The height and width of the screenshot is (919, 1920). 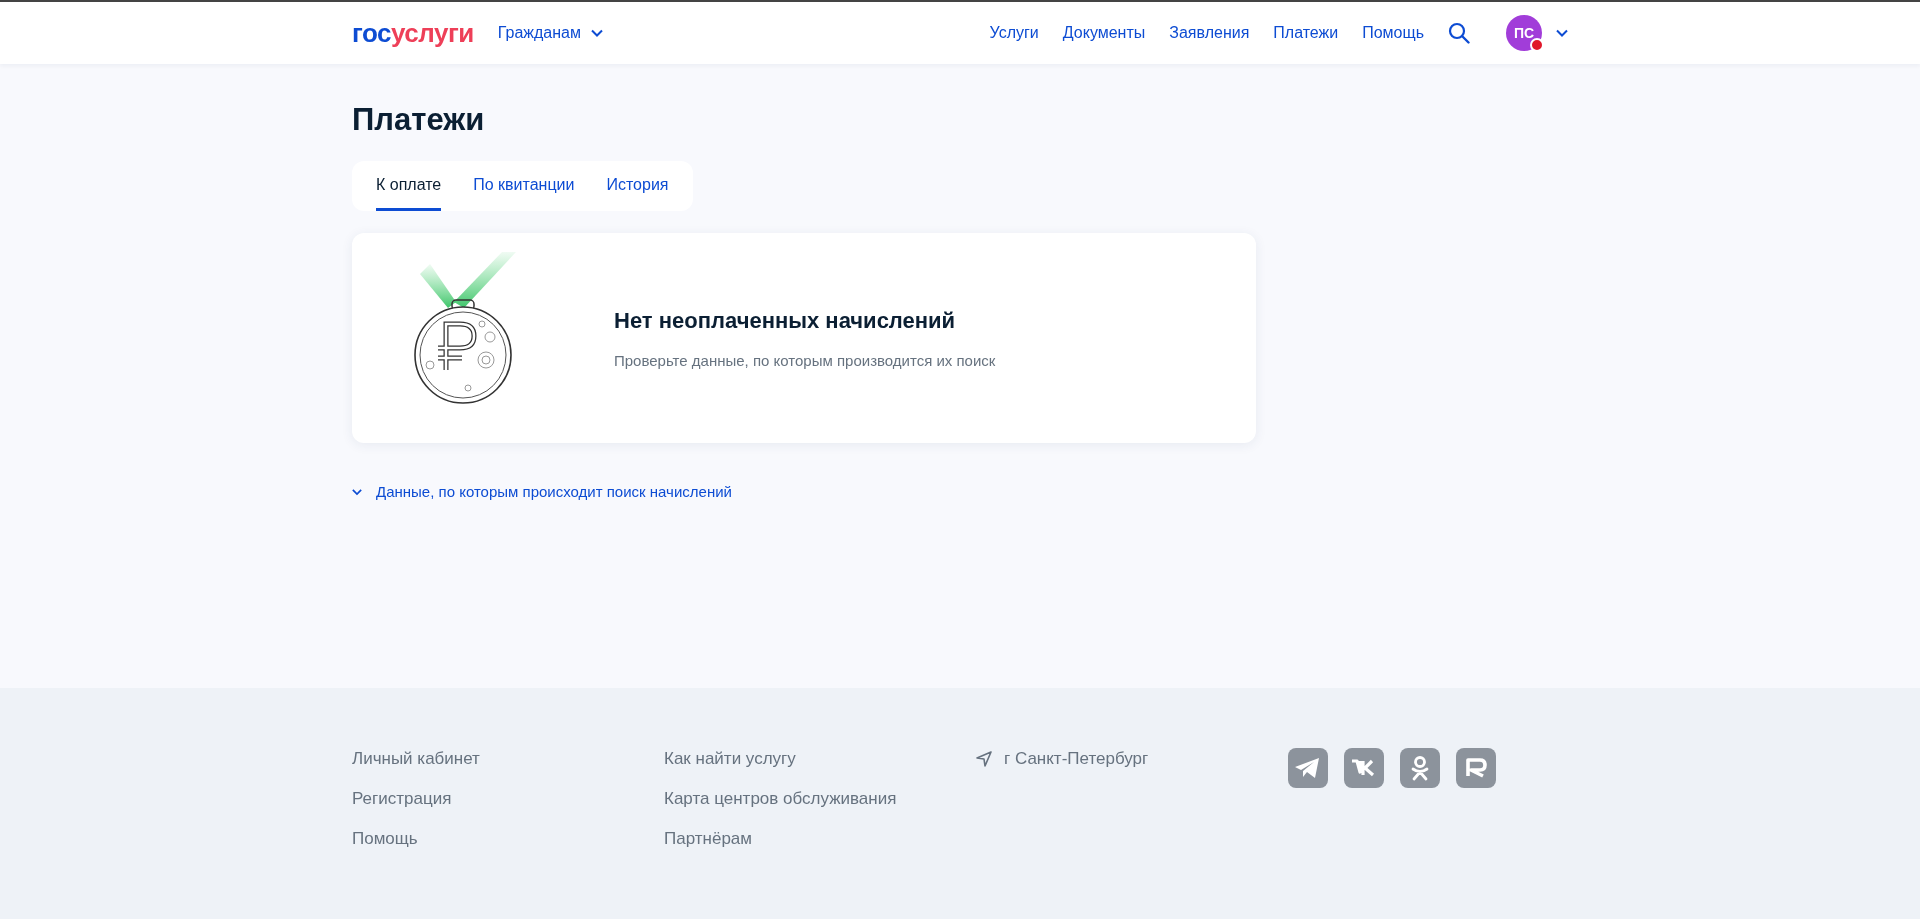 What do you see at coordinates (402, 799) in the screenshot?
I see `footer-link: Регистрация` at bounding box center [402, 799].